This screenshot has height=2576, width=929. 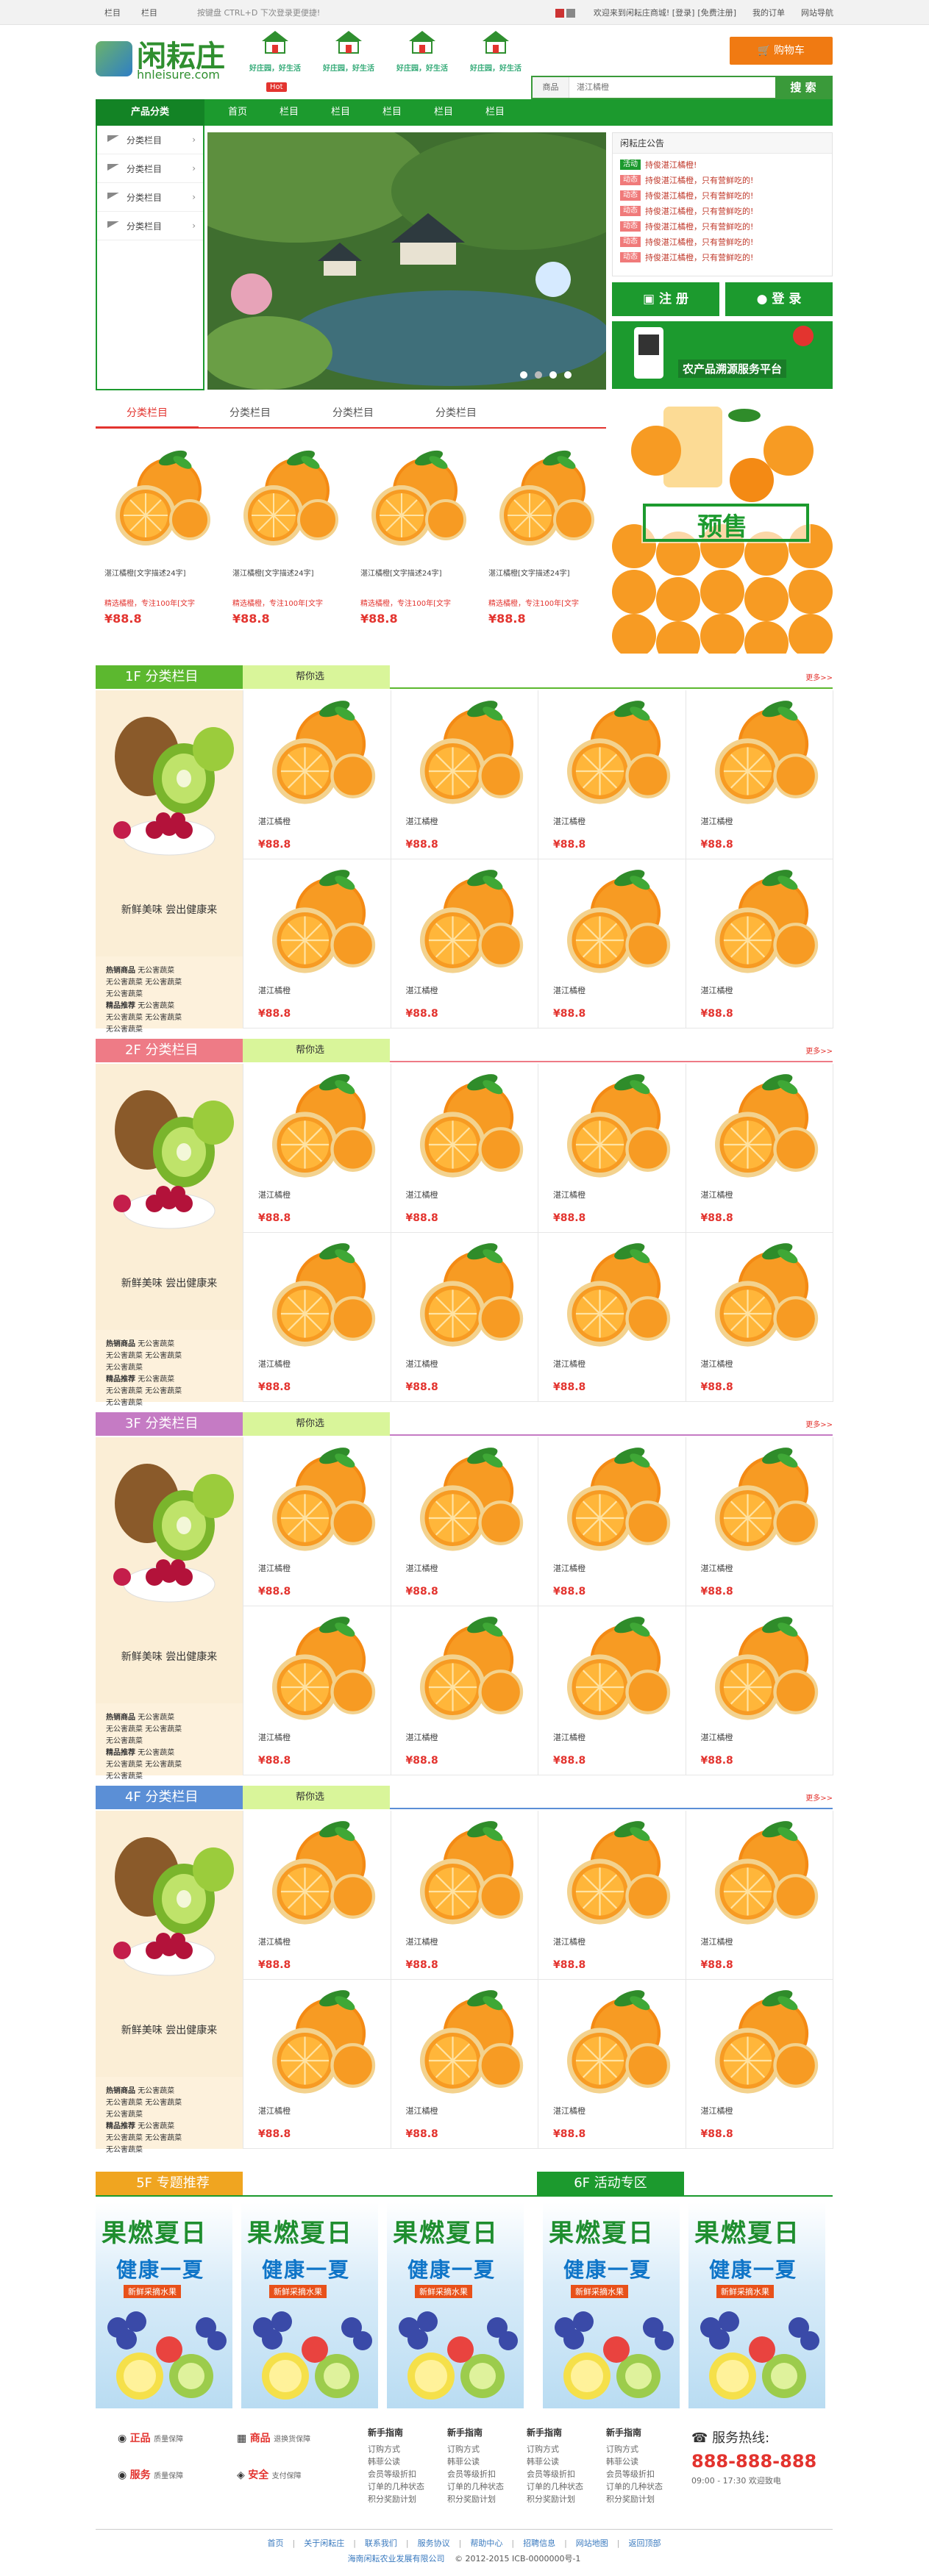 I want to click on register-link: [免费注册], so click(x=716, y=12).